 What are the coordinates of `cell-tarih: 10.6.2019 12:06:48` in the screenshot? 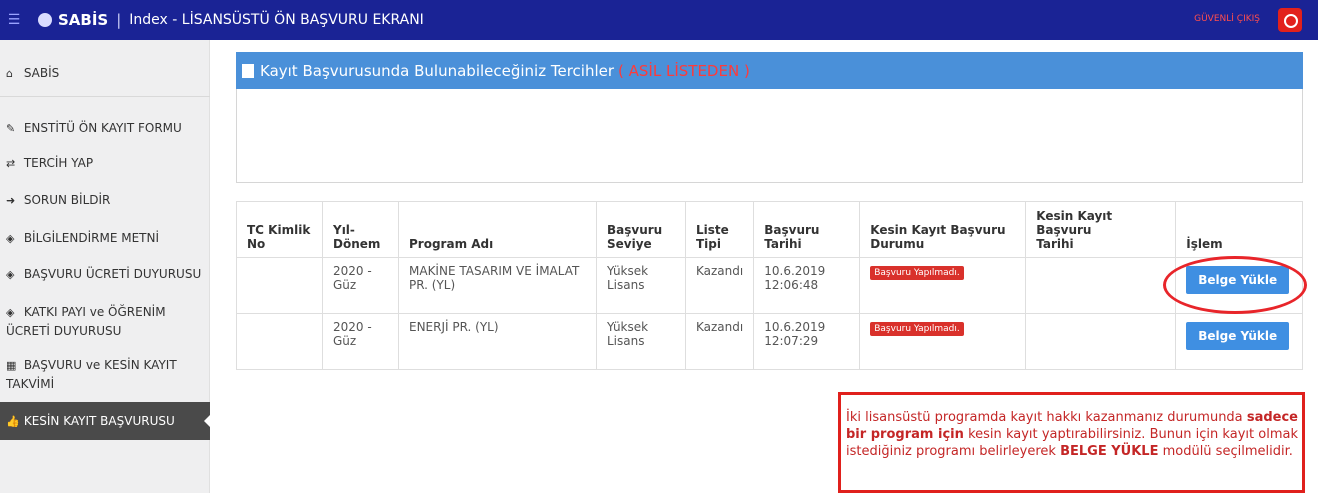 It's located at (807, 285).